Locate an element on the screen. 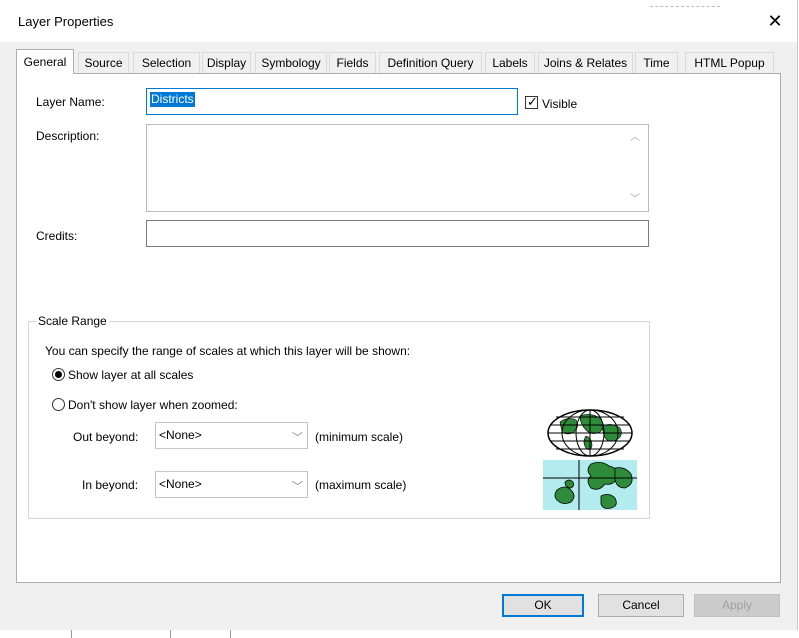 The image size is (799, 638). zoomed-map-icon is located at coordinates (590, 485).